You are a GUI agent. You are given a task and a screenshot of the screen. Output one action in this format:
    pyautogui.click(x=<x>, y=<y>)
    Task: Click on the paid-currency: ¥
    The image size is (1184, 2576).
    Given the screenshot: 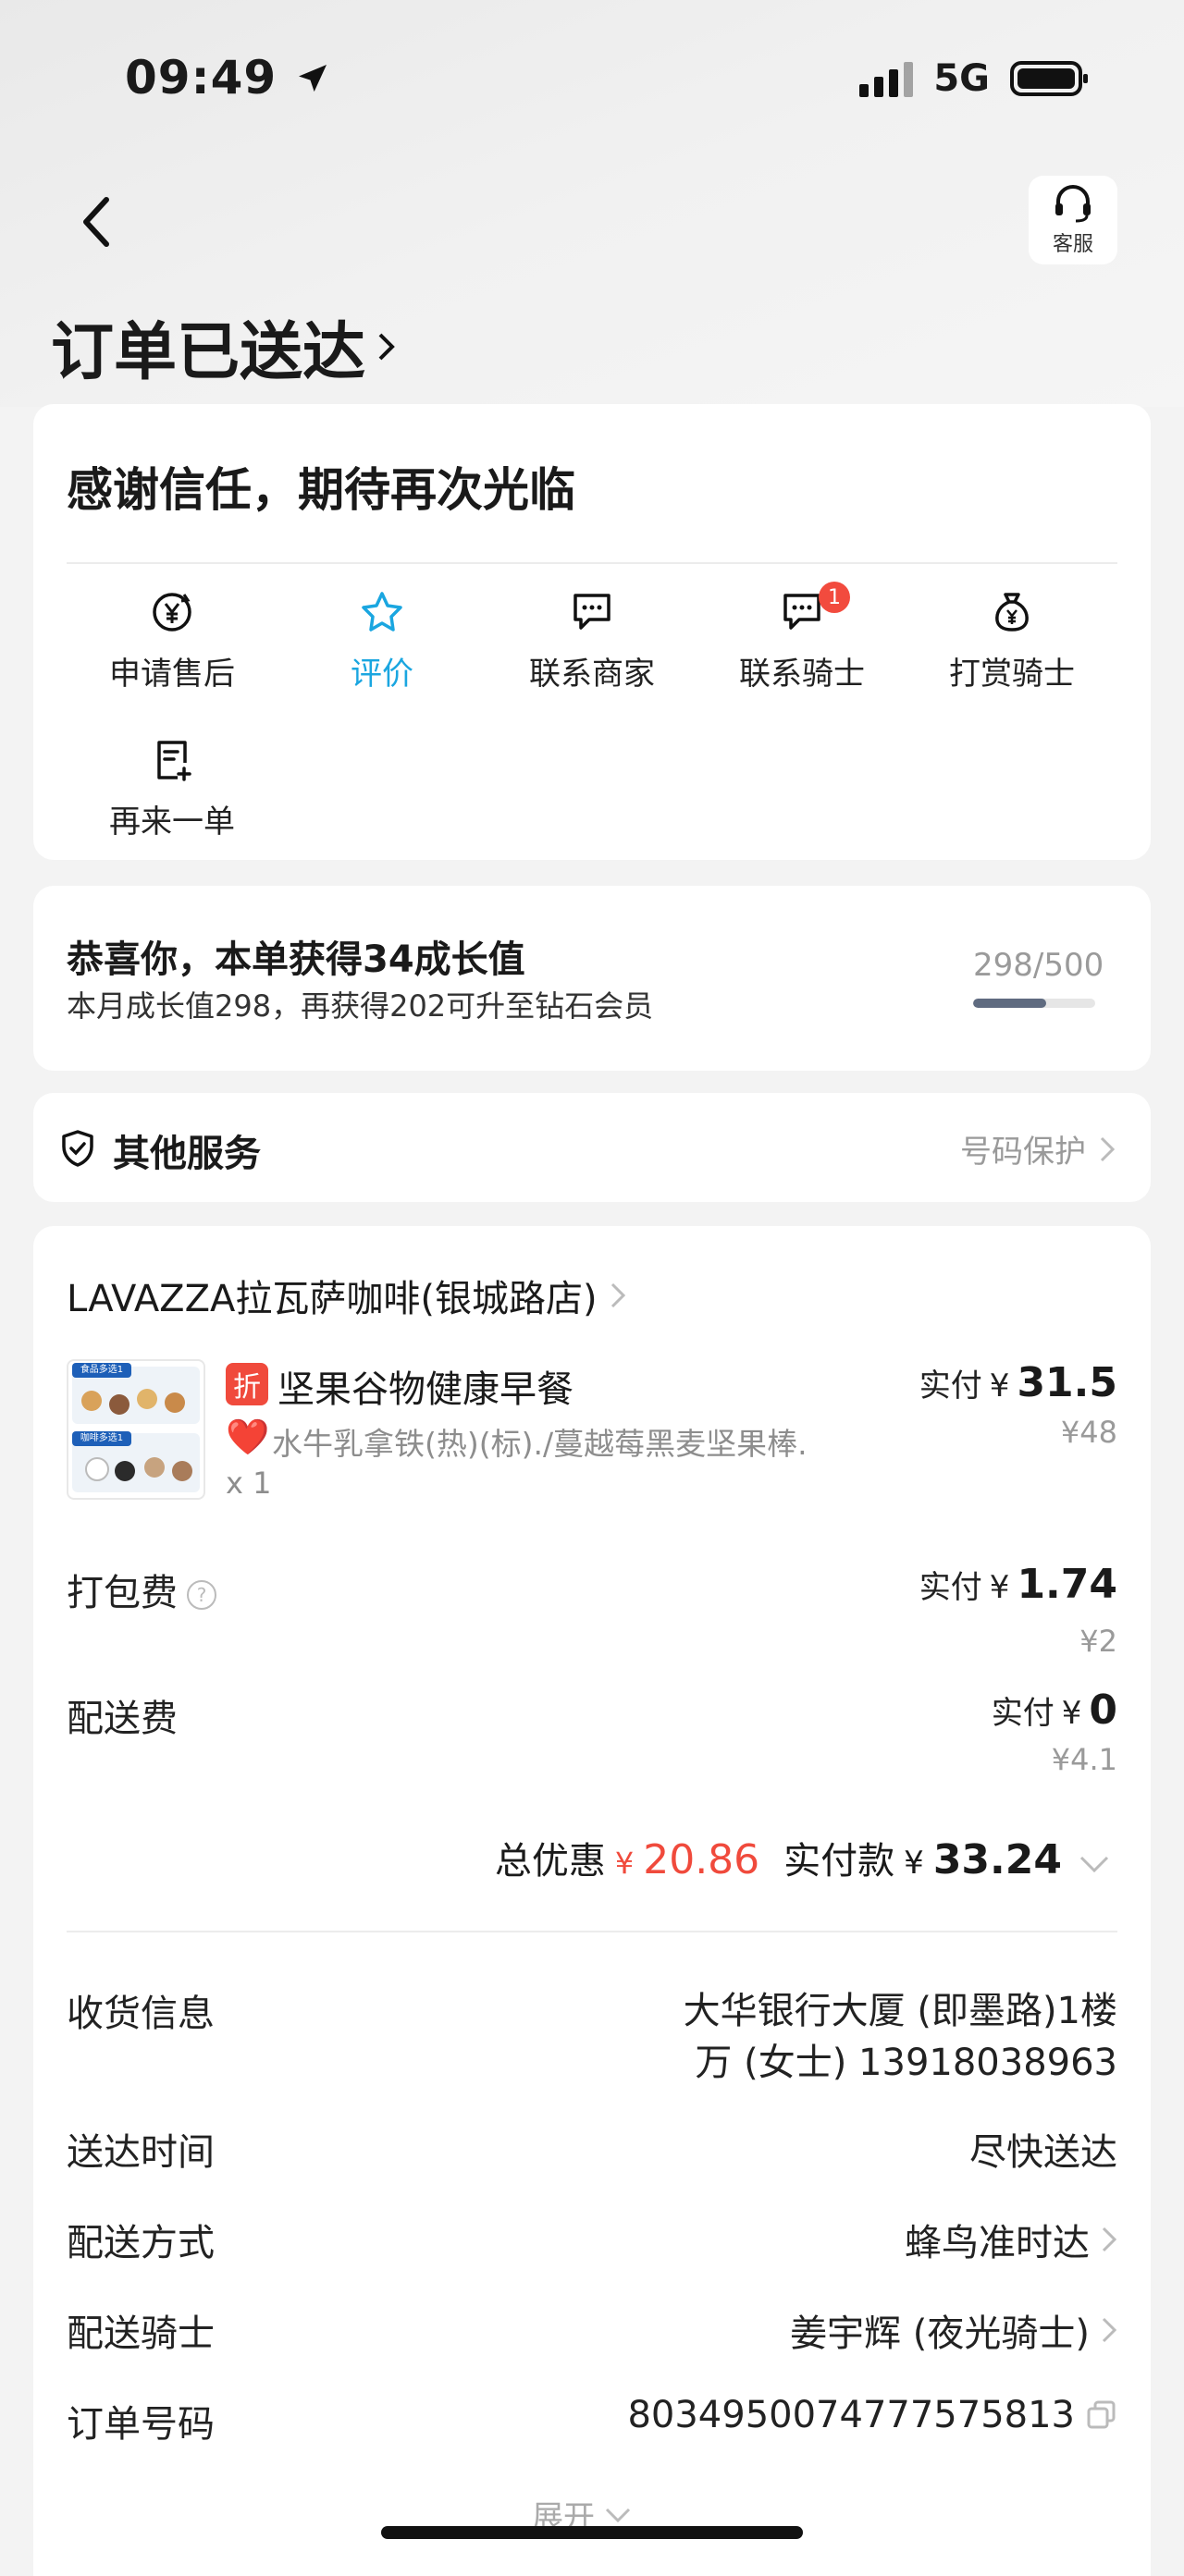 What is the action you would take?
    pyautogui.click(x=914, y=1863)
    